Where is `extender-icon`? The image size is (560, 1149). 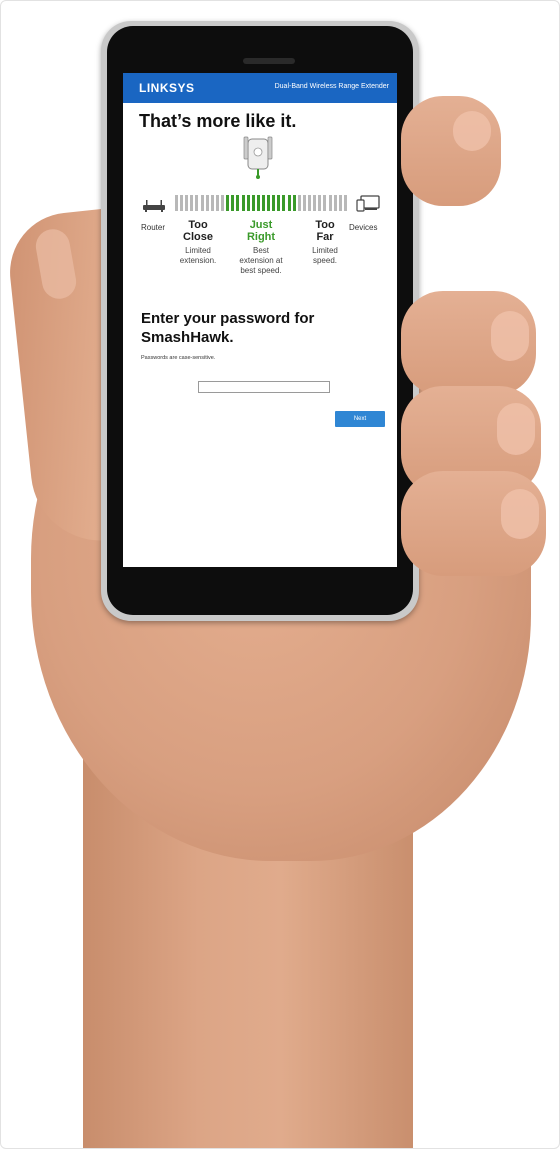
extender-icon is located at coordinates (258, 157).